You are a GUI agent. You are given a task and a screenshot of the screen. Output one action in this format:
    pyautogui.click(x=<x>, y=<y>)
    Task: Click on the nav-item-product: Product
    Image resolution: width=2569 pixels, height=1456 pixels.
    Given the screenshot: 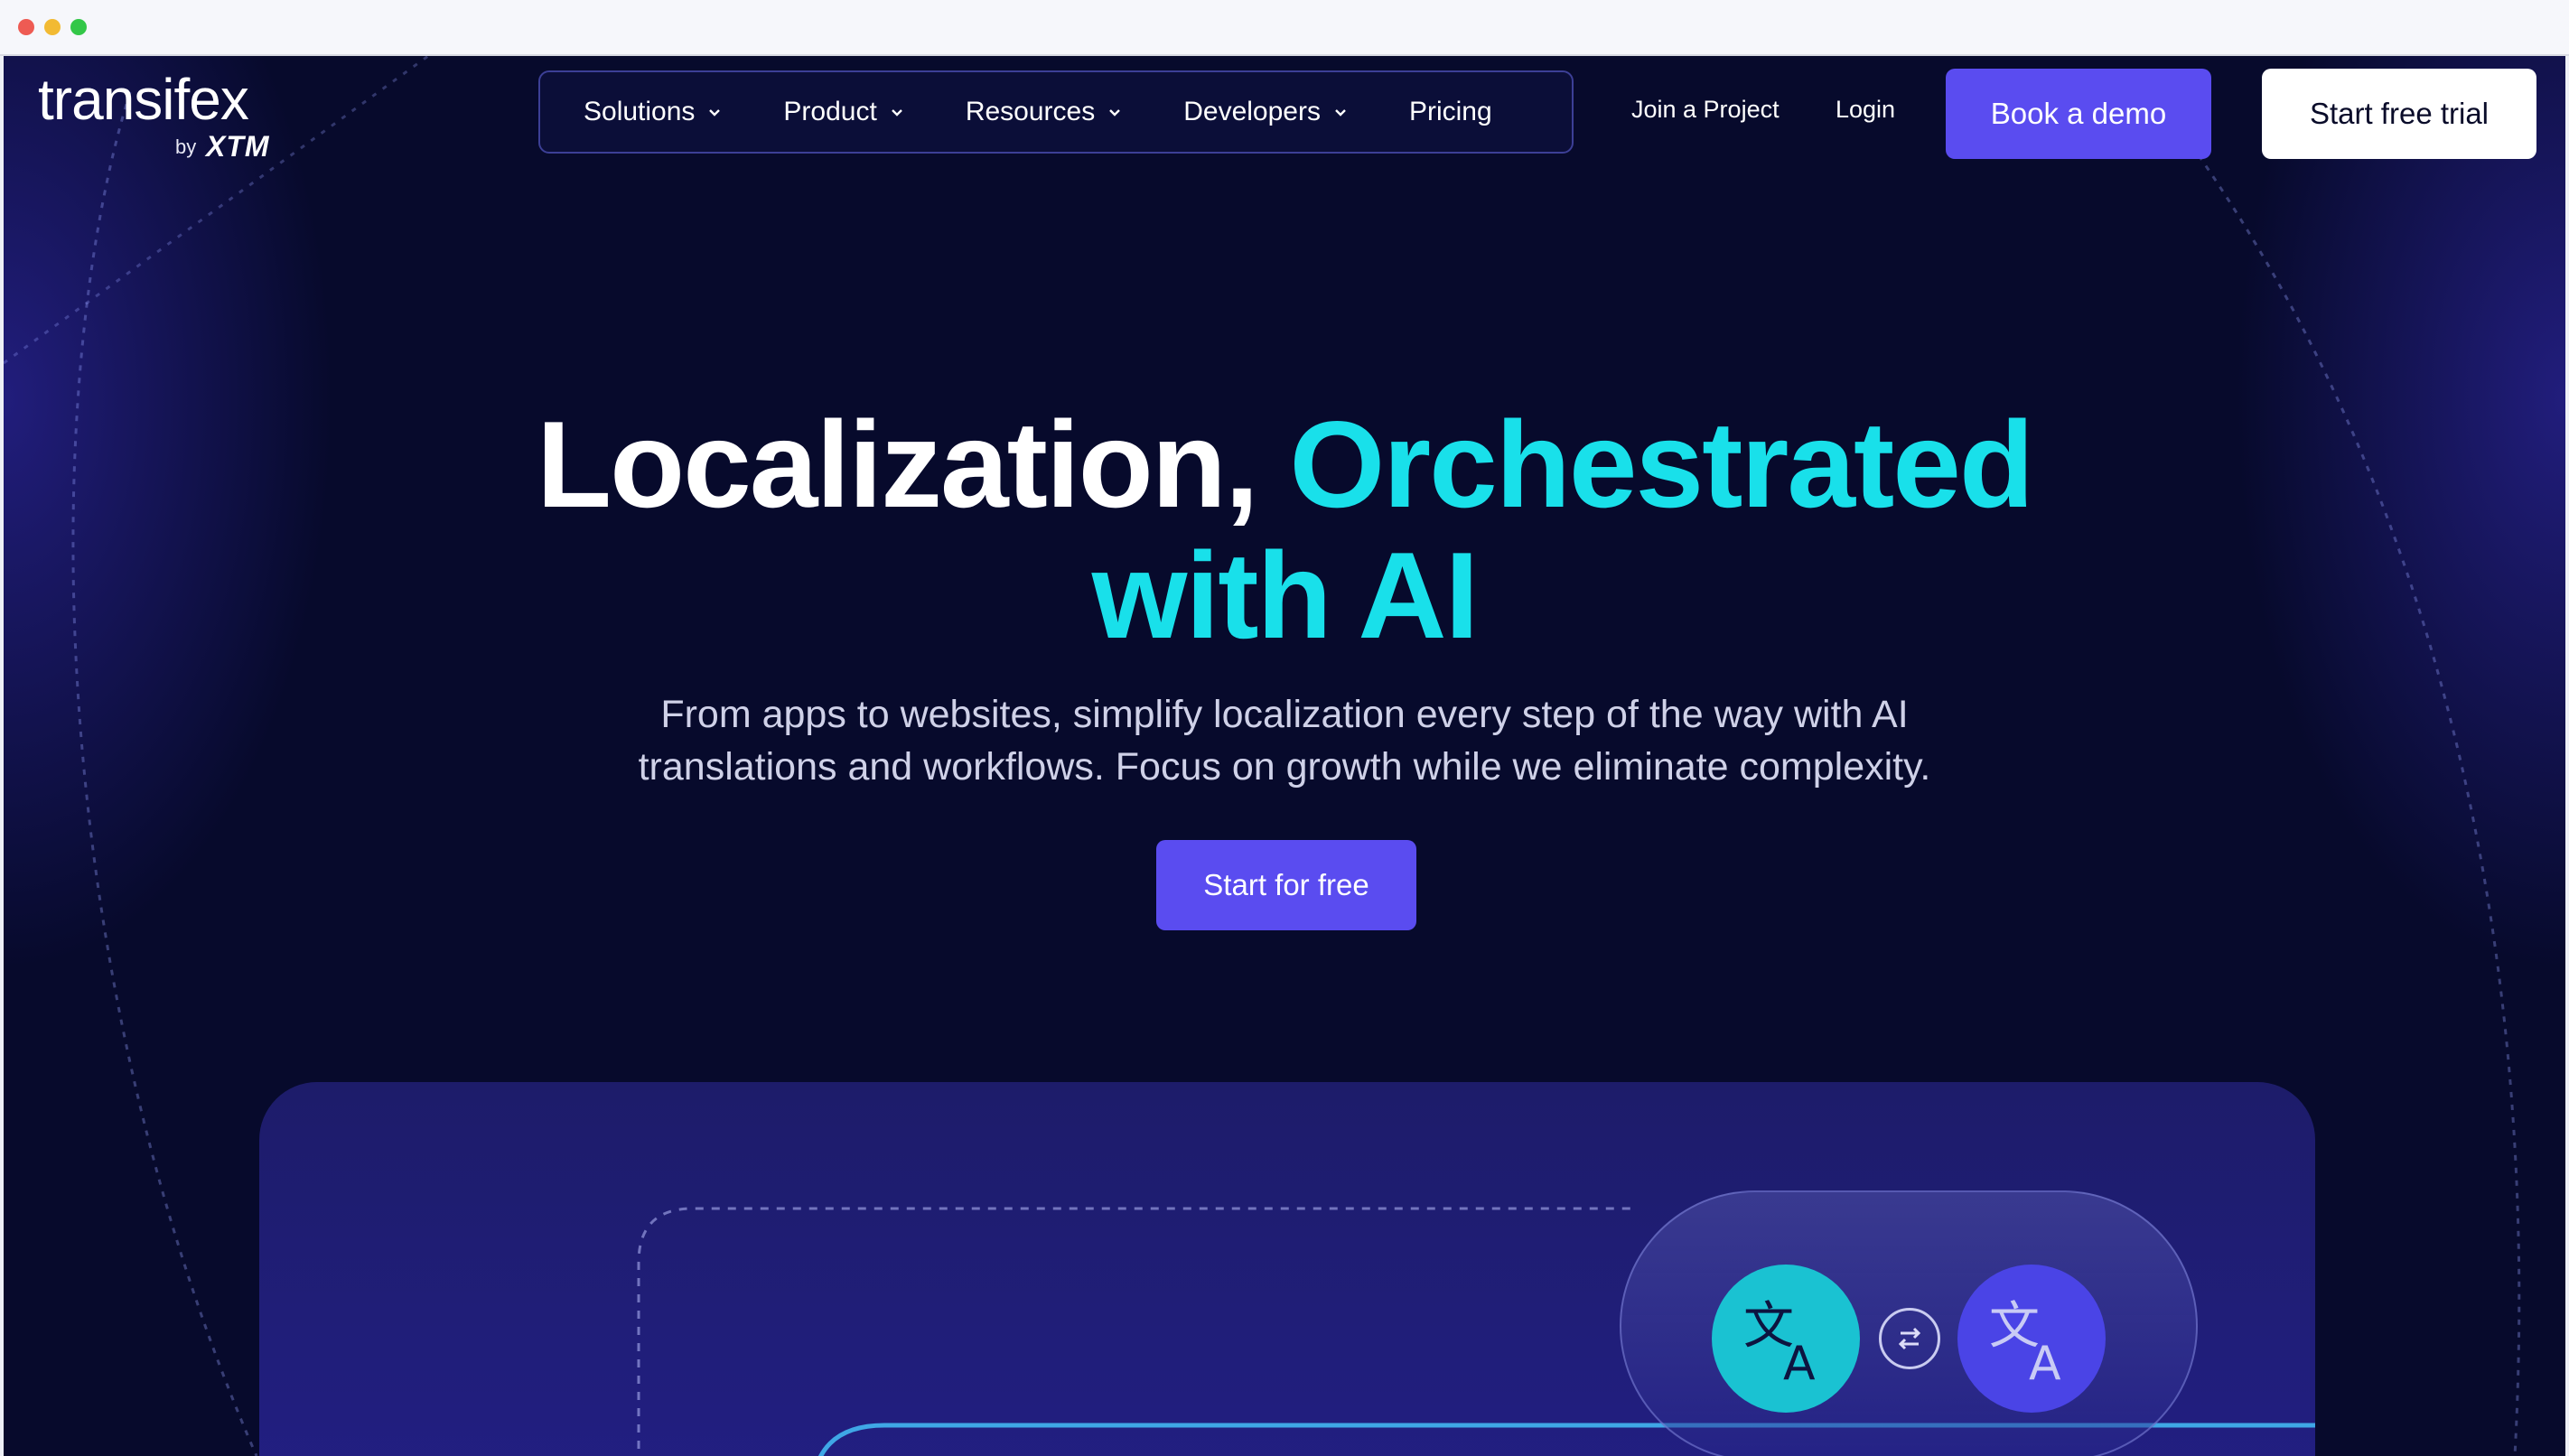 What is the action you would take?
    pyautogui.click(x=844, y=112)
    